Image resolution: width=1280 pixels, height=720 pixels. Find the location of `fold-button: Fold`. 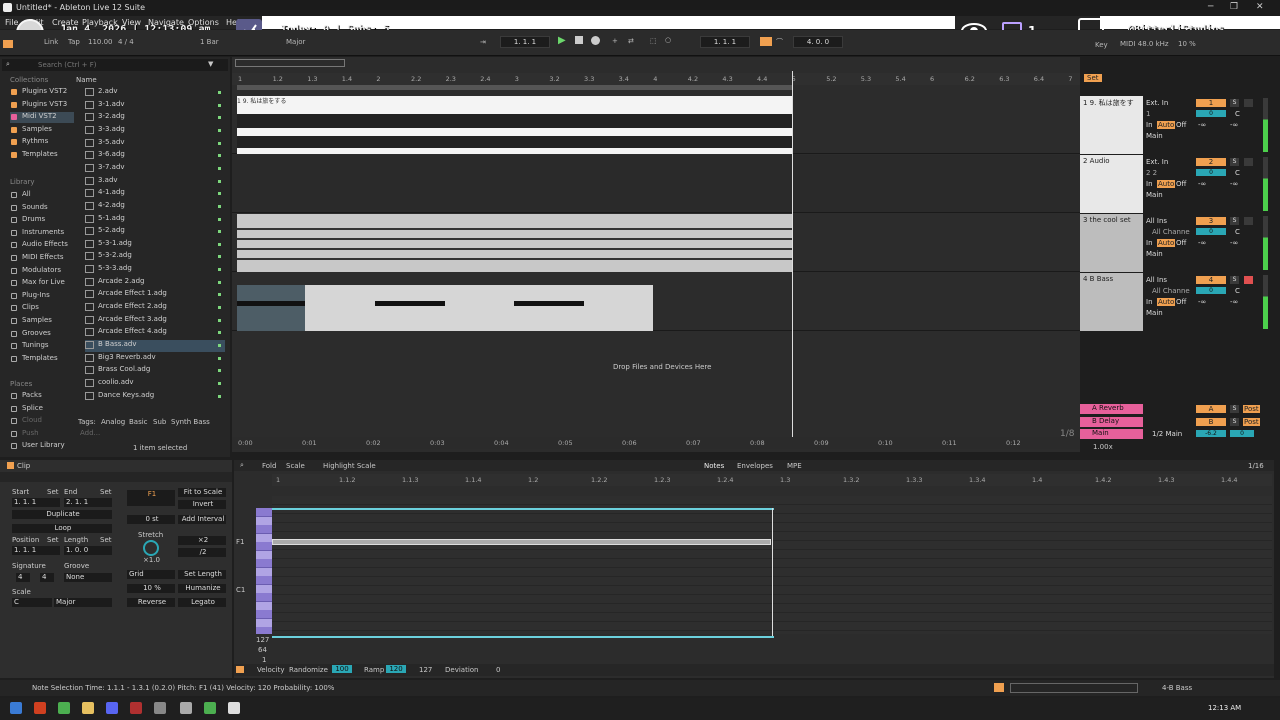

fold-button: Fold is located at coordinates (269, 466).